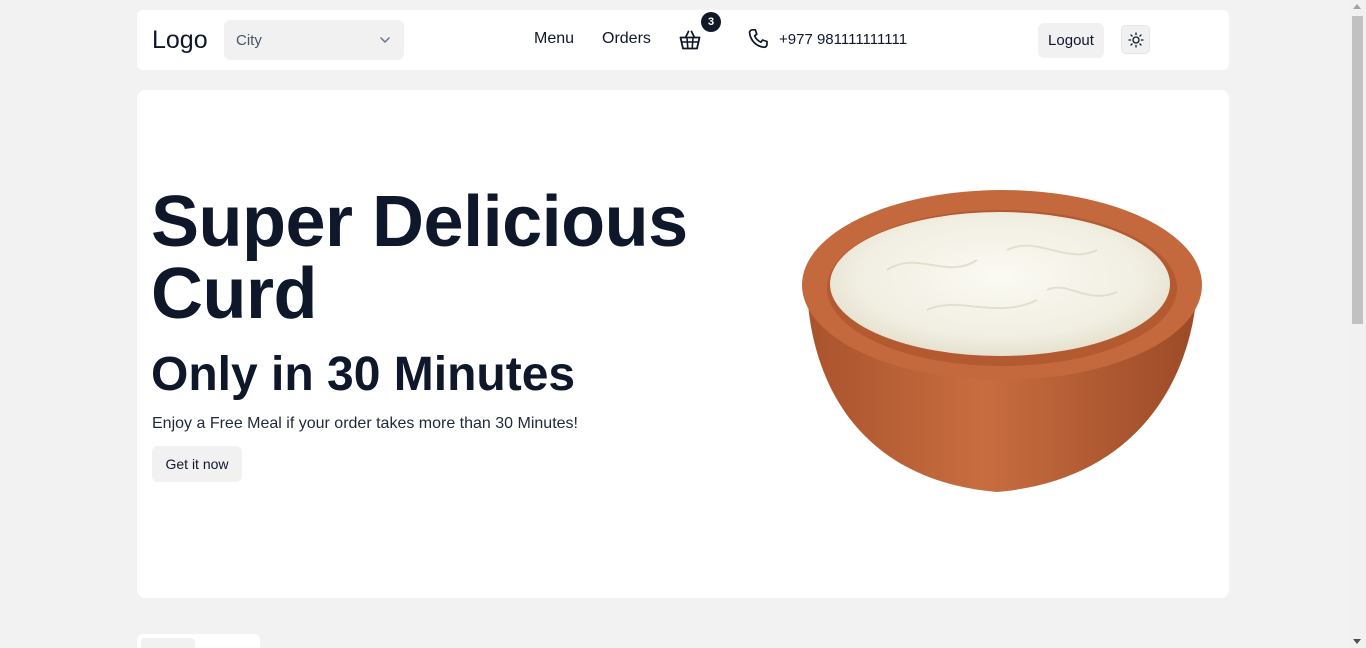 The width and height of the screenshot is (1366, 648). I want to click on phone-icon, so click(758, 38).